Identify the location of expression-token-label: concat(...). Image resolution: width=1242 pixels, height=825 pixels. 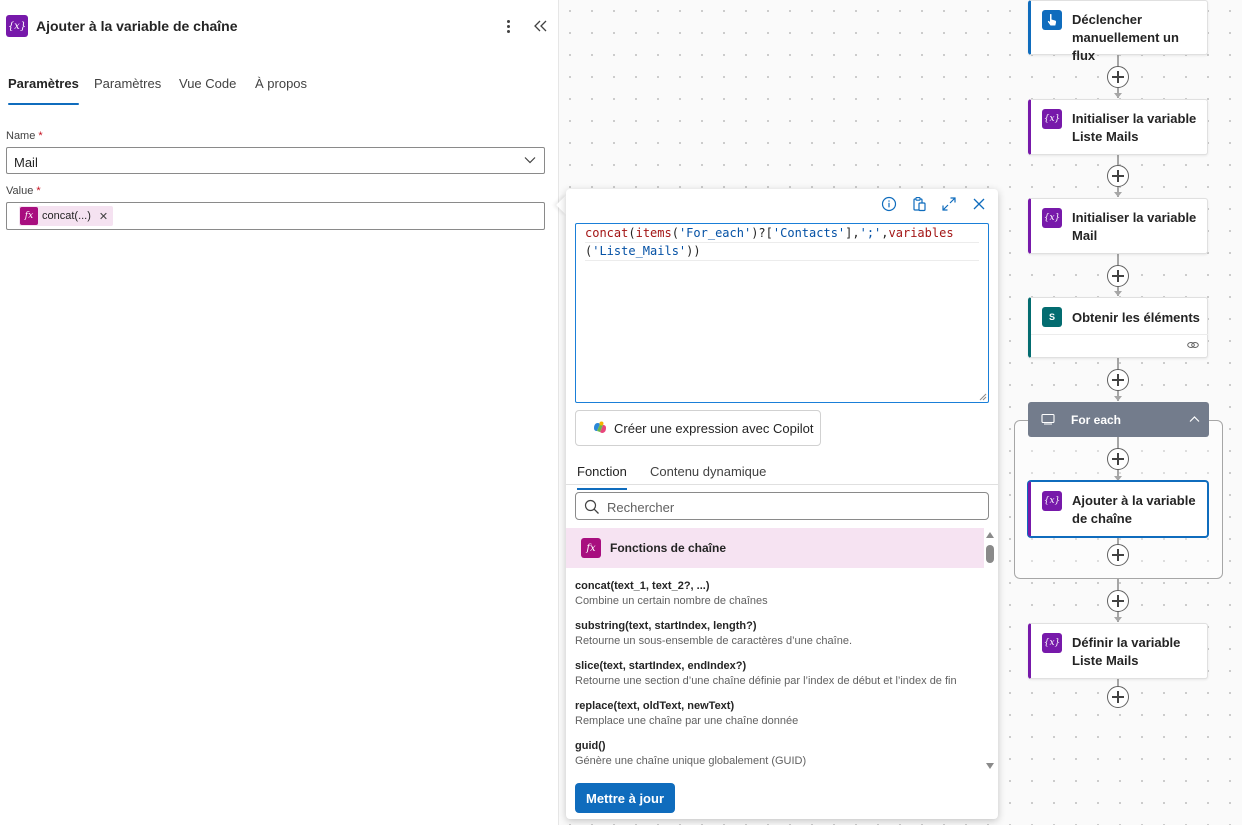
(66, 216).